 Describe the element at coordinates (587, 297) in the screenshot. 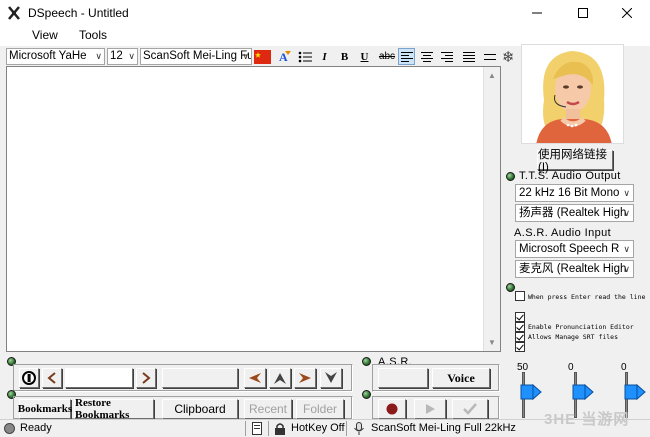

I see `enter-read-label: When press Enter read the line` at that location.